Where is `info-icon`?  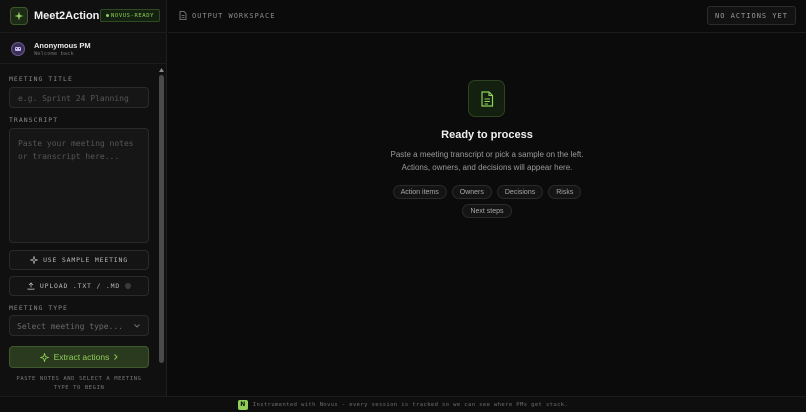
info-icon is located at coordinates (128, 286).